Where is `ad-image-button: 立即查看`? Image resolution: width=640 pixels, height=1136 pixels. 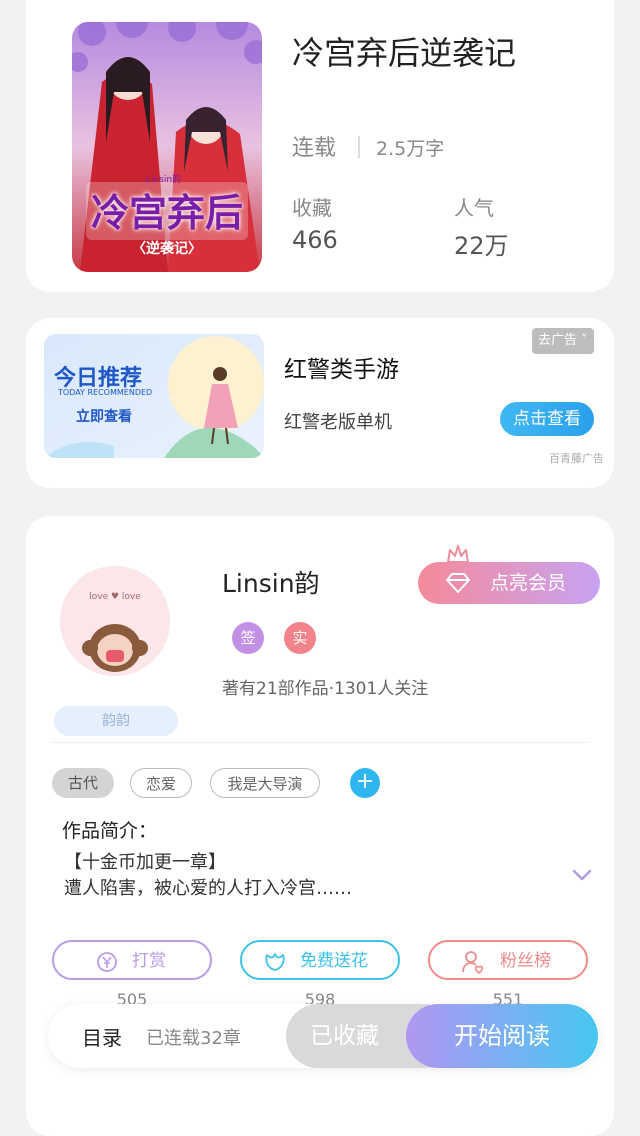 ad-image-button: 立即查看 is located at coordinates (104, 417).